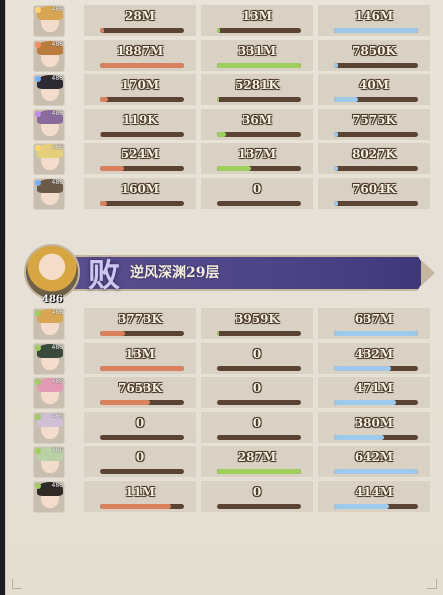  Describe the element at coordinates (374, 457) in the screenshot. I see `stat-value: 642M` at that location.